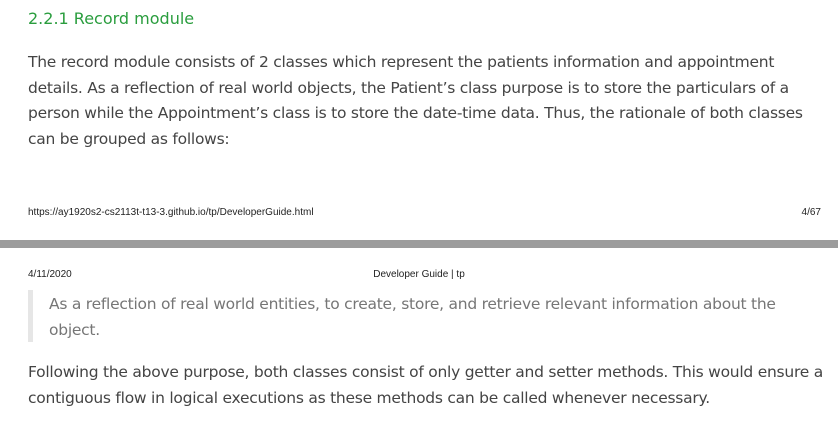 The height and width of the screenshot is (437, 838). I want to click on header-document-title: Developer Guide | tp, so click(419, 274).